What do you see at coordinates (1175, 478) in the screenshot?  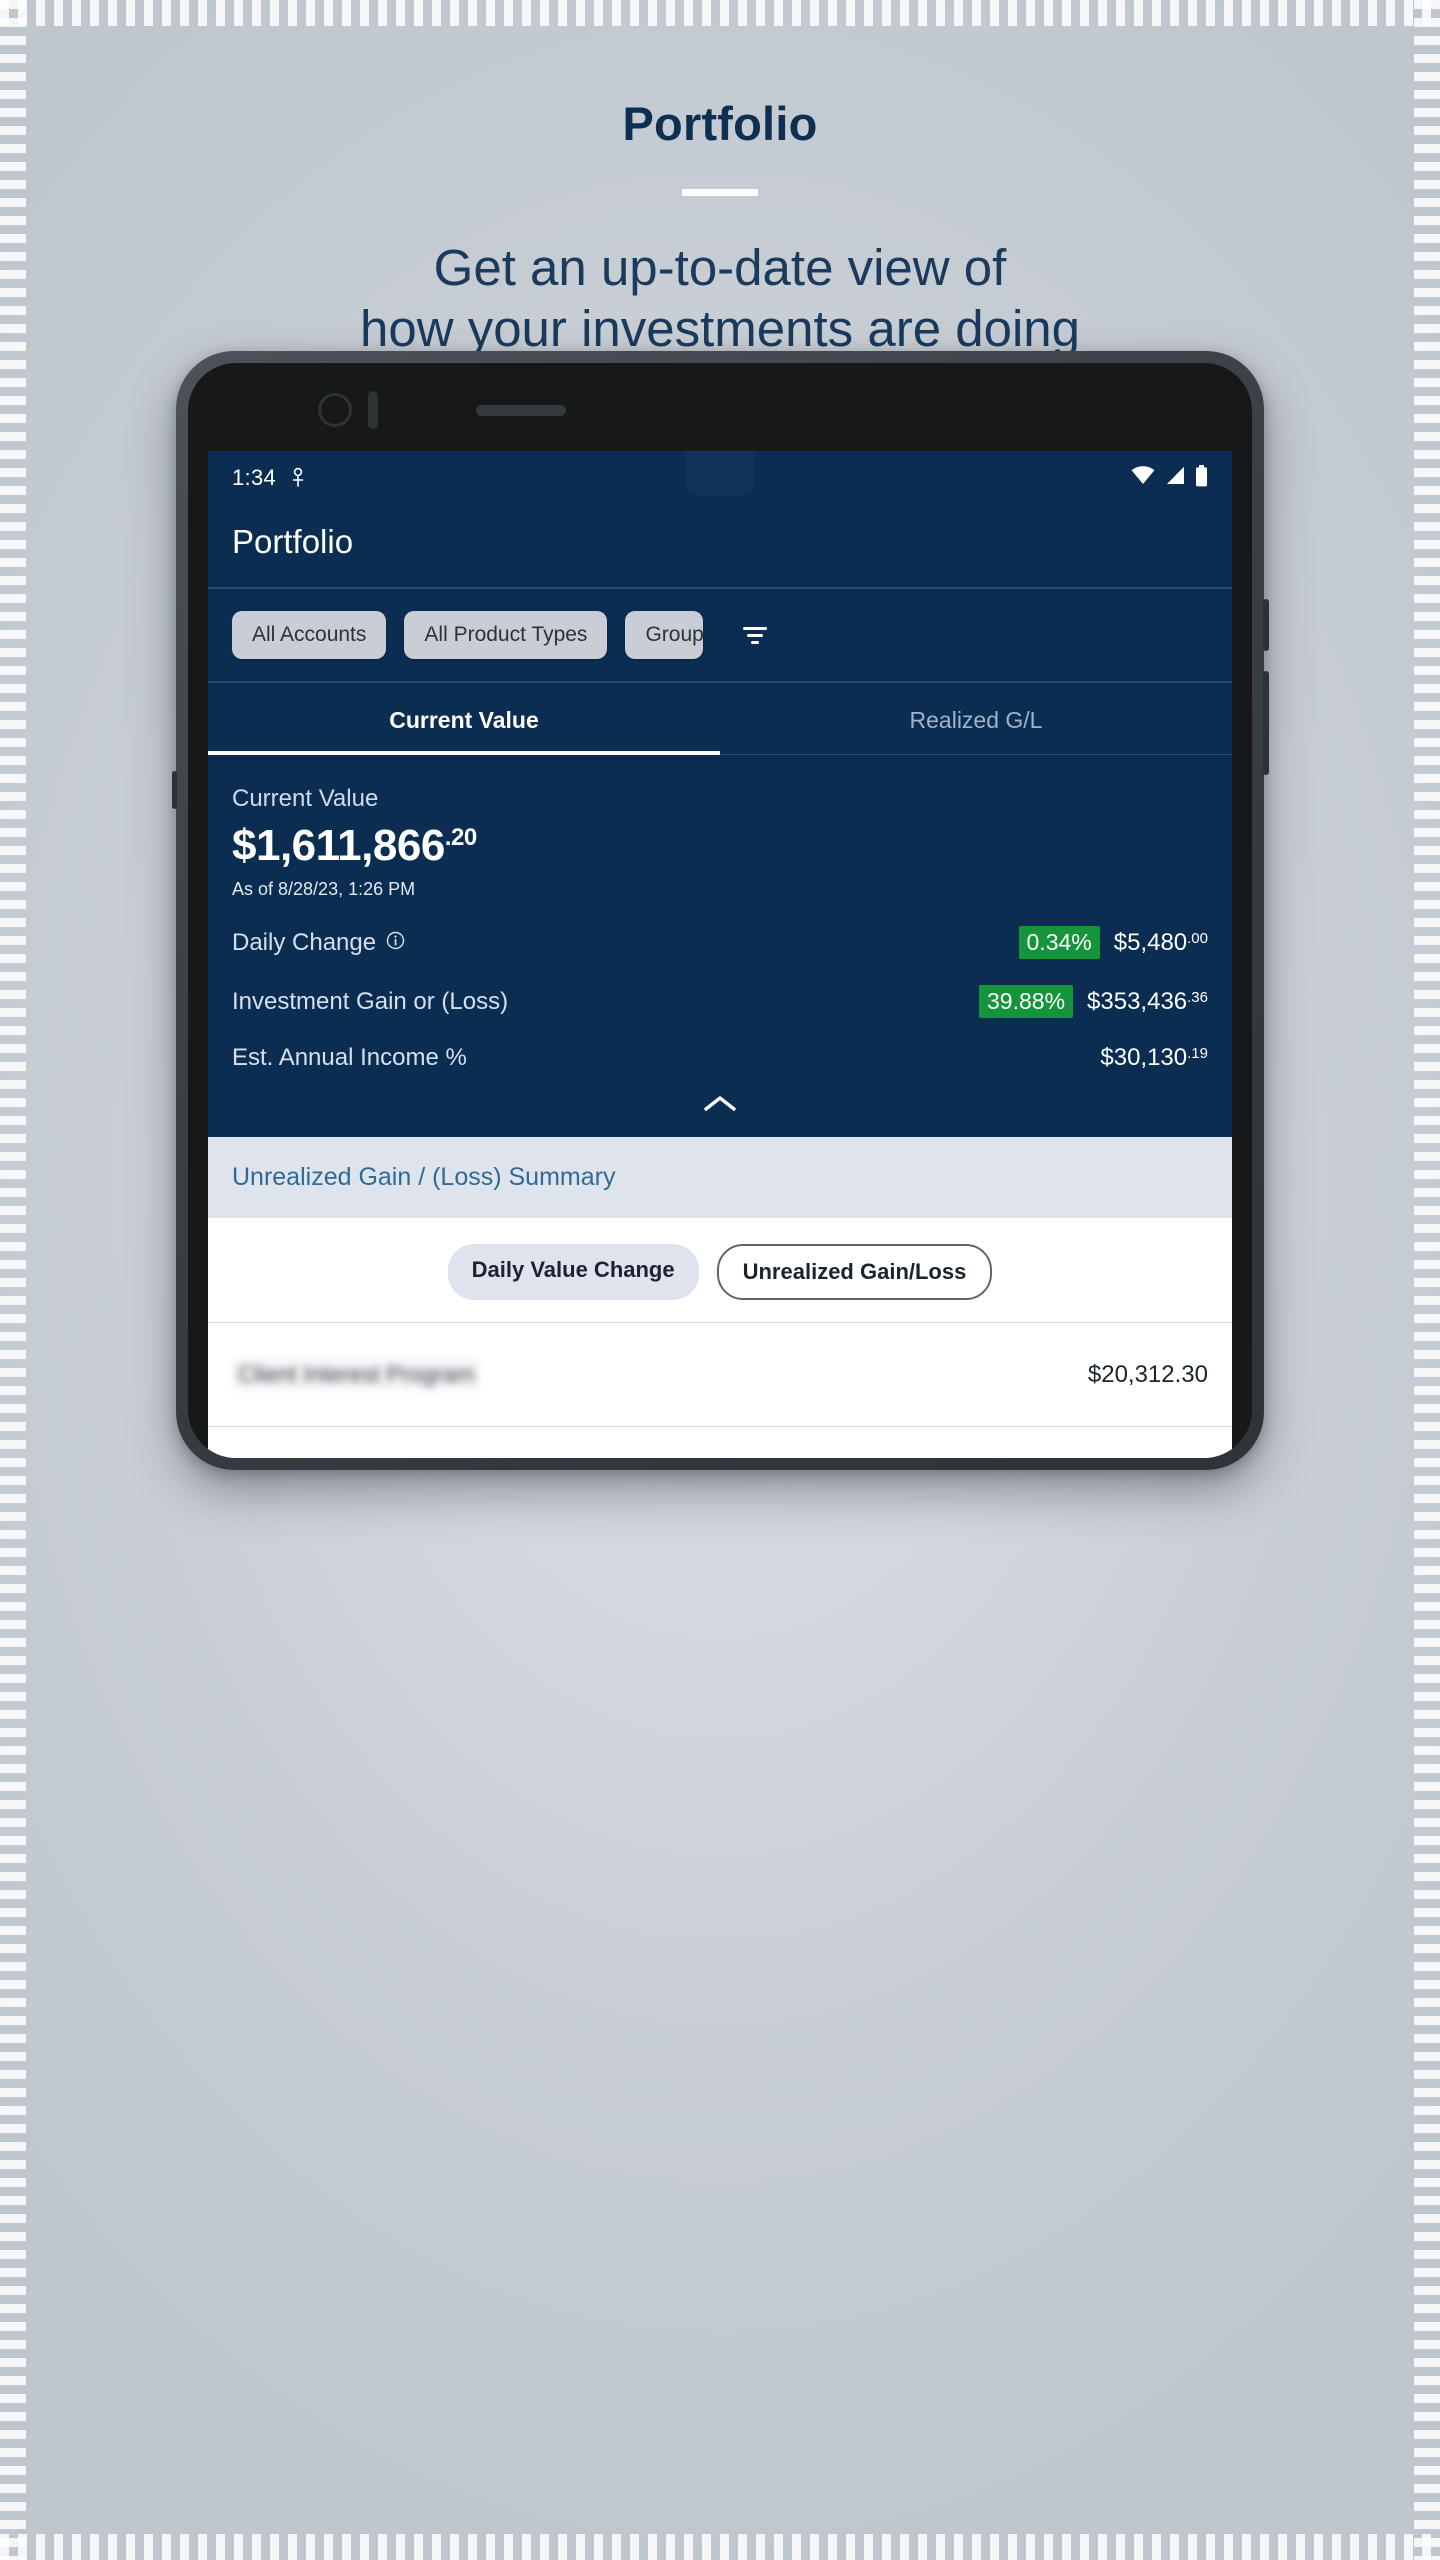 I see `cellular-signal-icon` at bounding box center [1175, 478].